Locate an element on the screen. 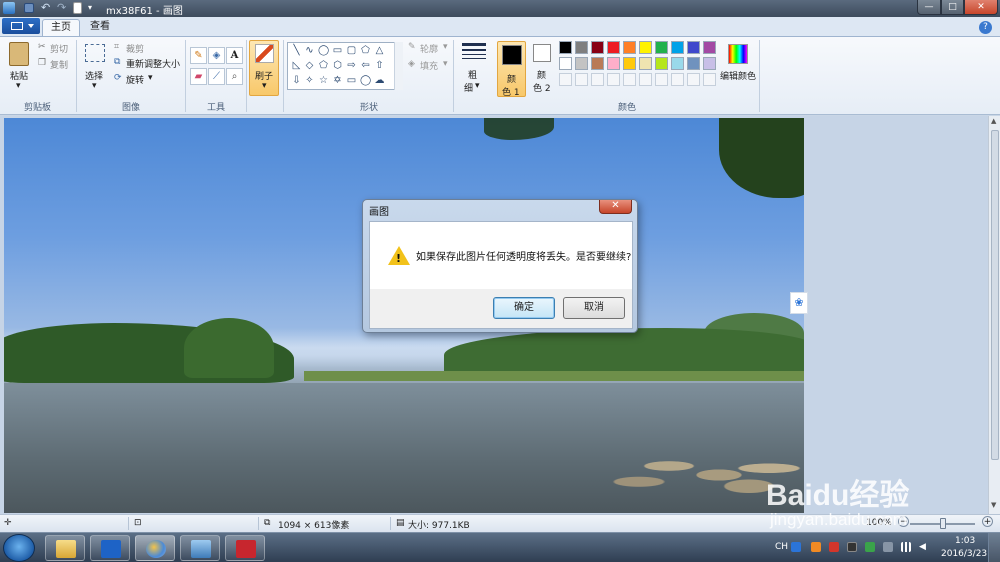 The height and width of the screenshot is (562, 1000). crop-button: 裁剪 is located at coordinates (135, 48).